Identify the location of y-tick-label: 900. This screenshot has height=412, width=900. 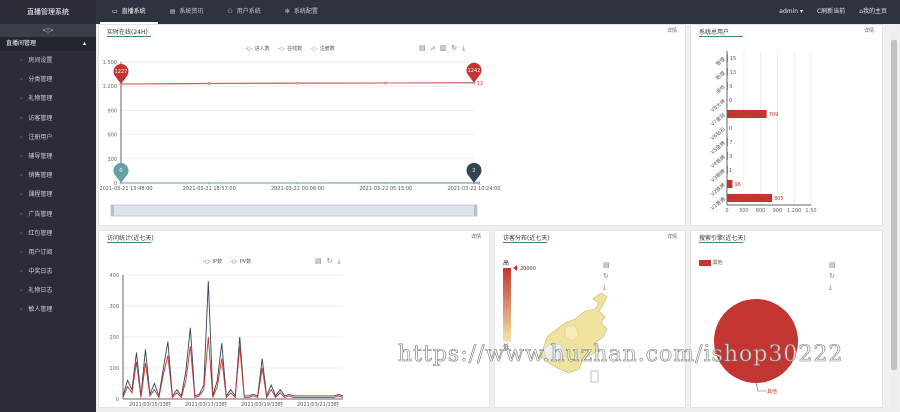
(112, 111).